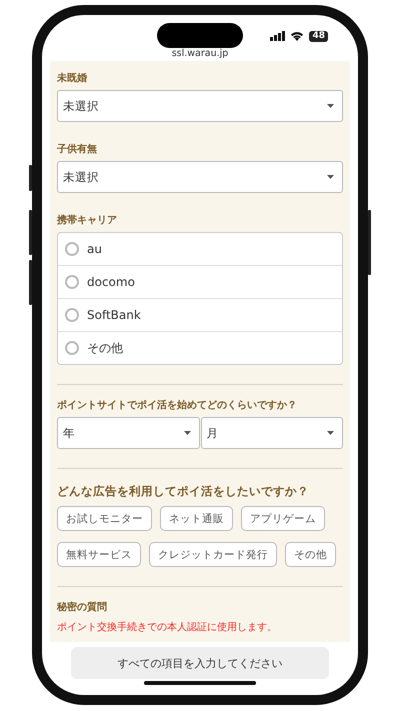  What do you see at coordinates (278, 36) in the screenshot?
I see `signal-icon` at bounding box center [278, 36].